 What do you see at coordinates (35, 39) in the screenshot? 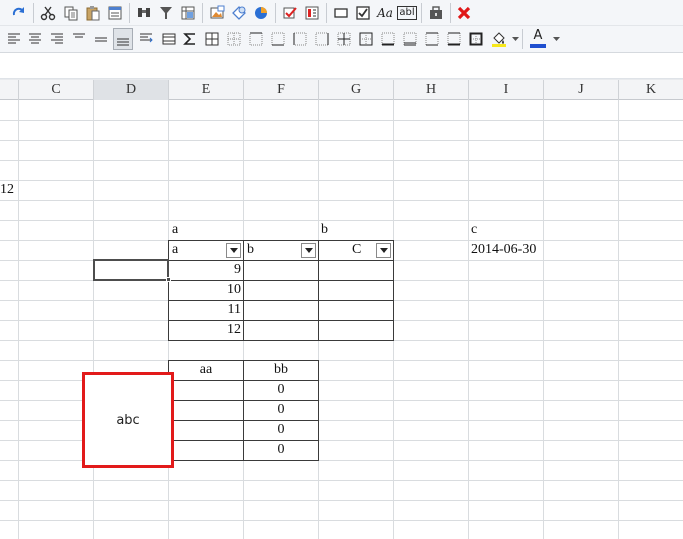
I see `align-center-icon` at bounding box center [35, 39].